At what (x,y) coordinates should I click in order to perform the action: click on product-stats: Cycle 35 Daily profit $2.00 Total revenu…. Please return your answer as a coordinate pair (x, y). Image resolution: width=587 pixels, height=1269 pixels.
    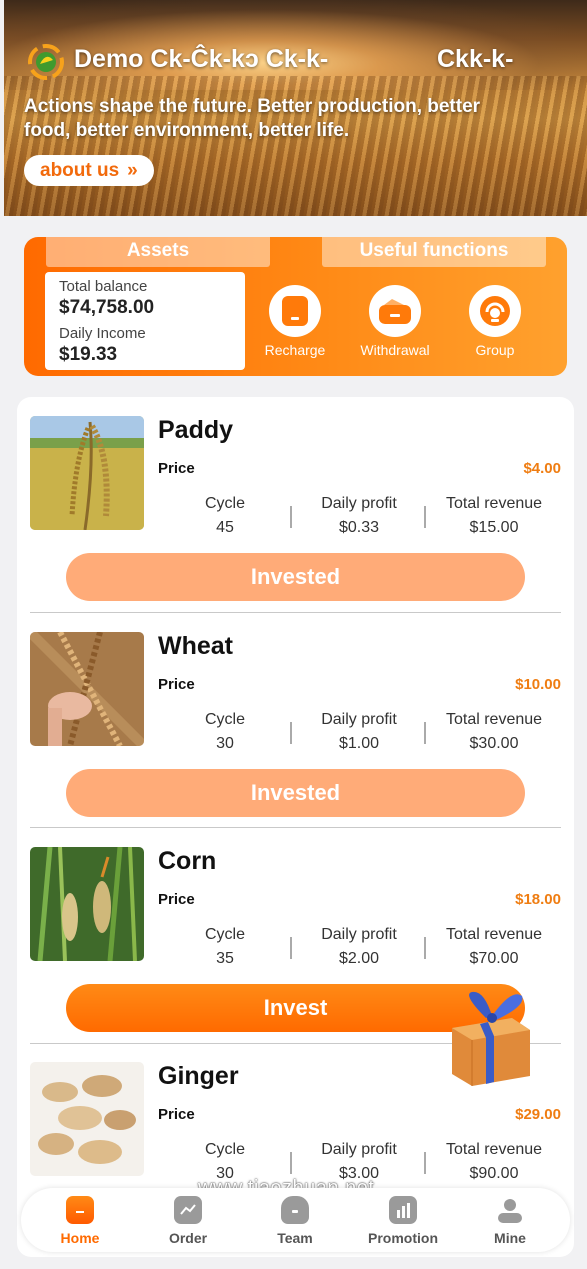
    Looking at the image, I should click on (359, 948).